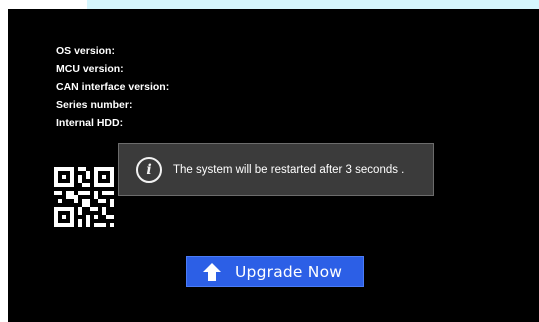 The width and height of the screenshot is (539, 322). Describe the element at coordinates (94, 105) in the screenshot. I see `series-number-label: Series number:` at that location.